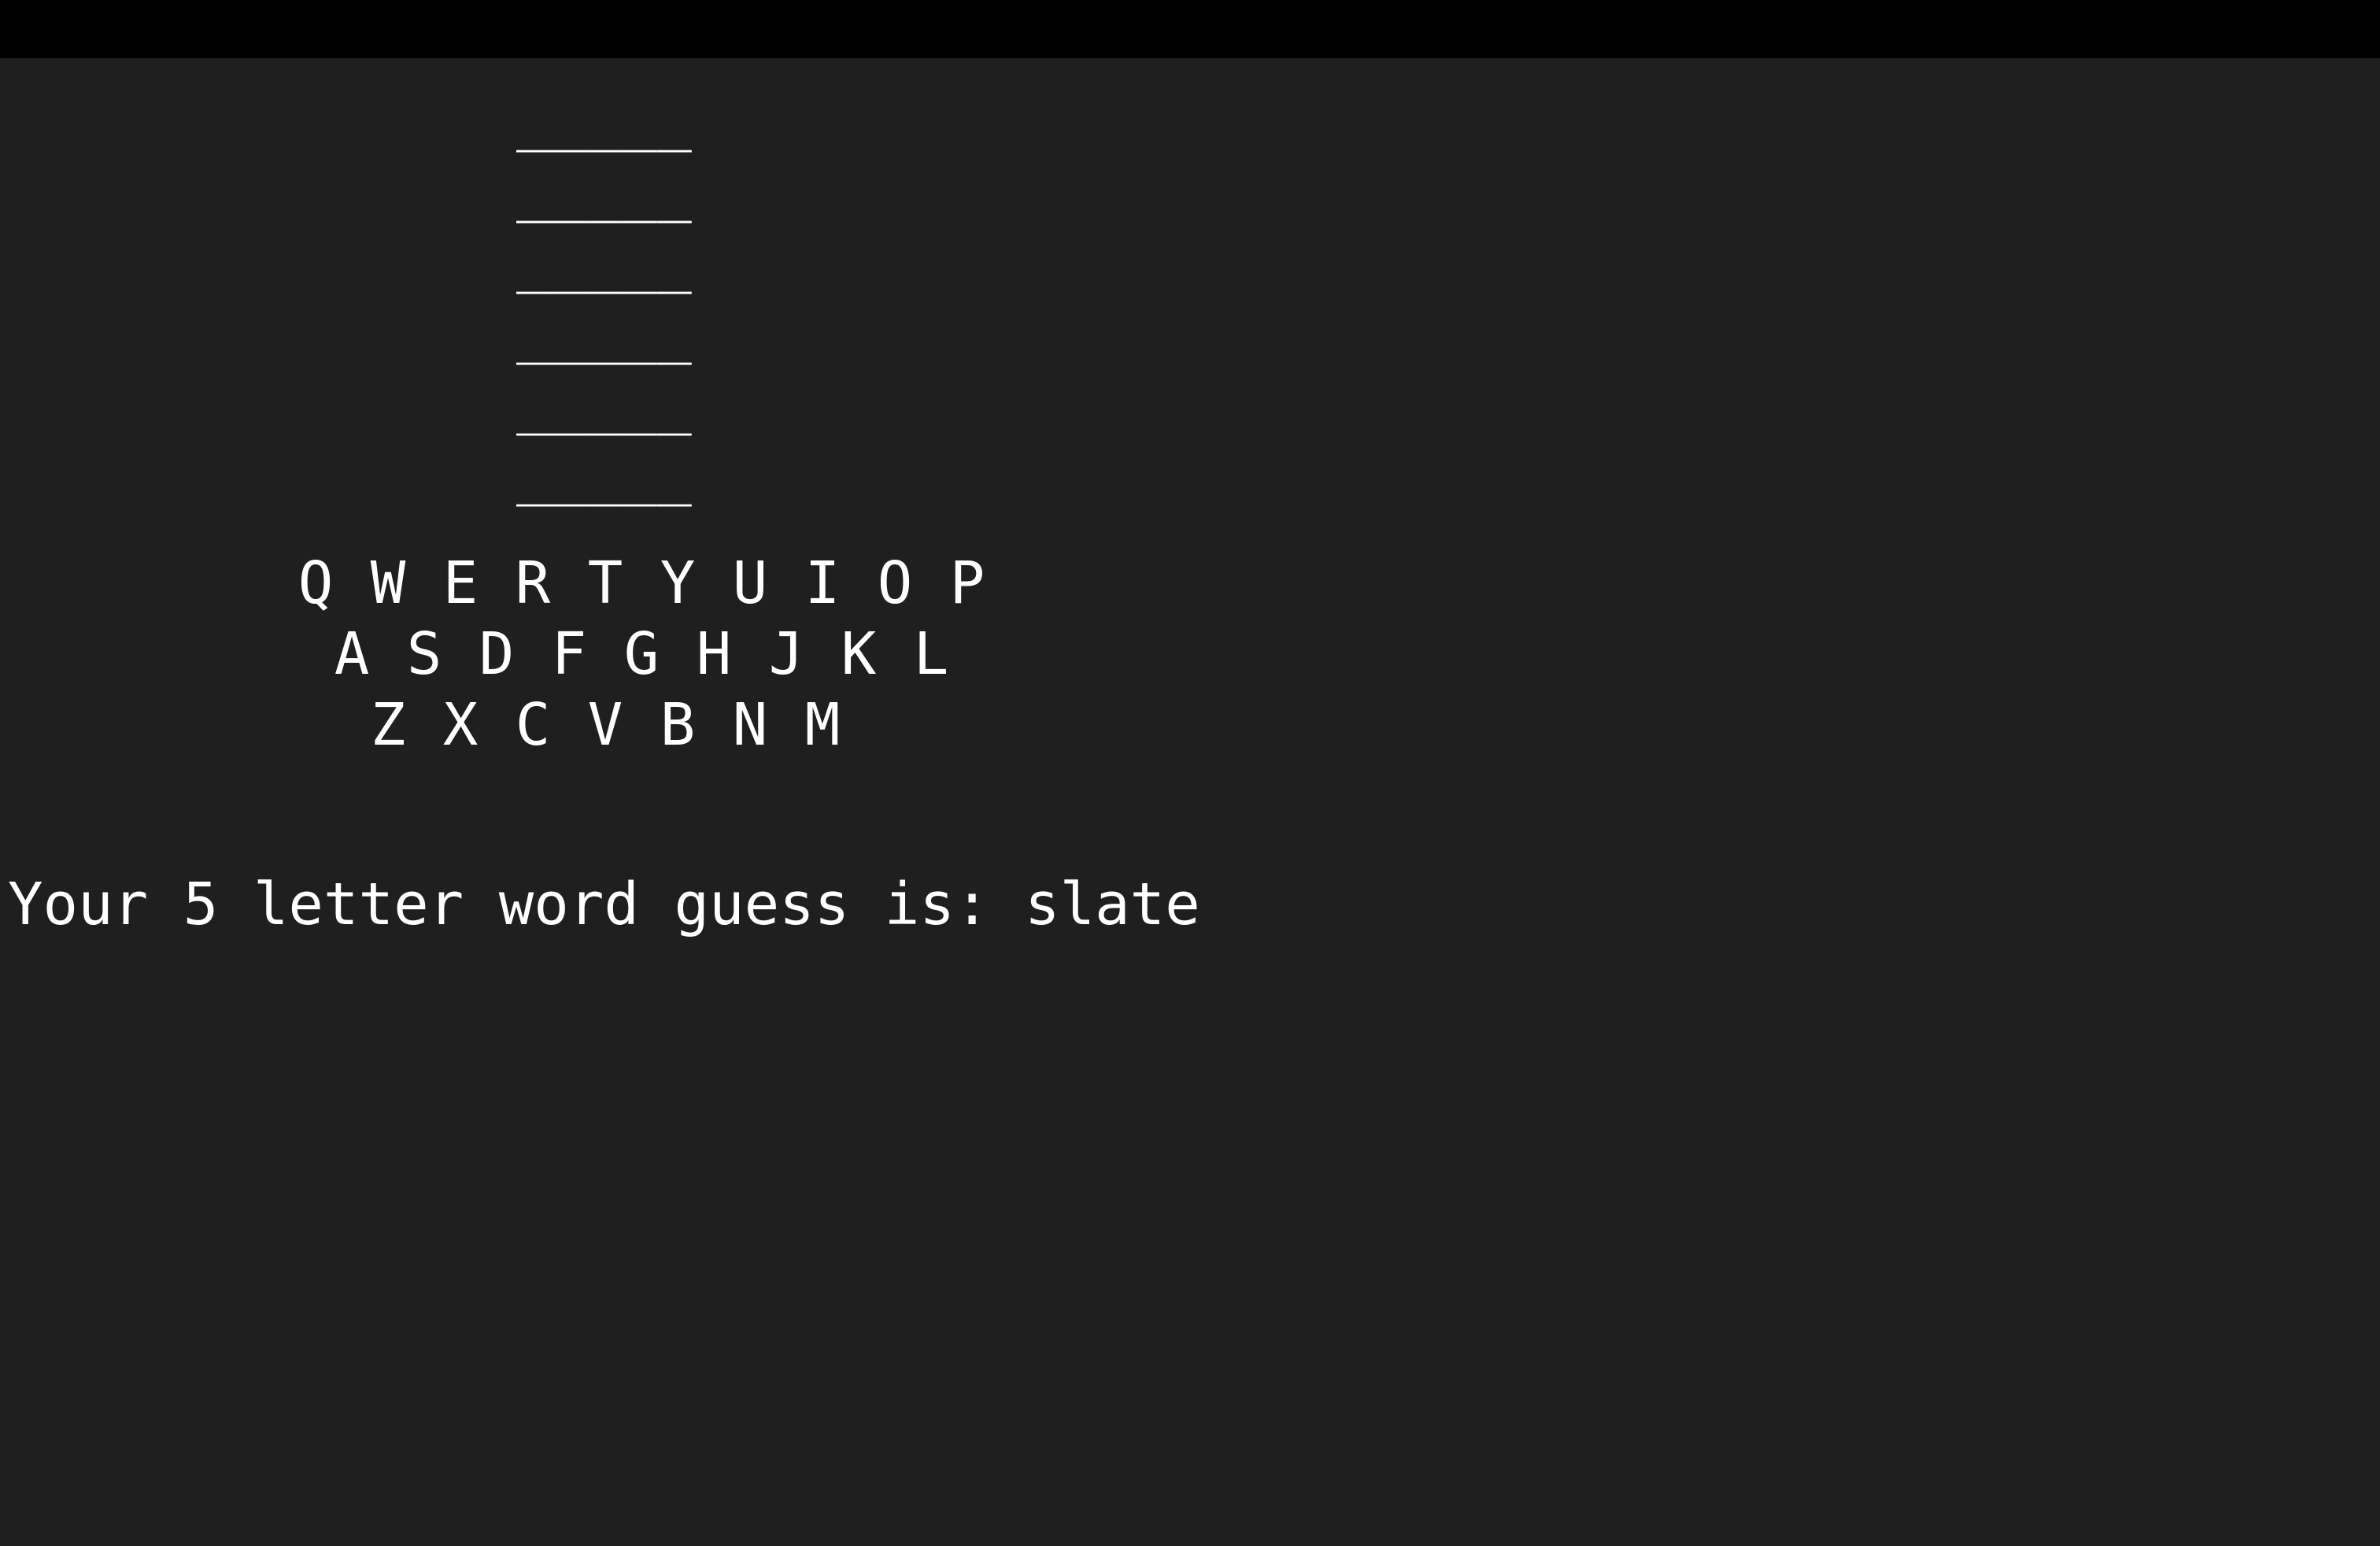 Image resolution: width=2380 pixels, height=1546 pixels. Describe the element at coordinates (388, 583) in the screenshot. I see `keyboard-key-w: W` at that location.